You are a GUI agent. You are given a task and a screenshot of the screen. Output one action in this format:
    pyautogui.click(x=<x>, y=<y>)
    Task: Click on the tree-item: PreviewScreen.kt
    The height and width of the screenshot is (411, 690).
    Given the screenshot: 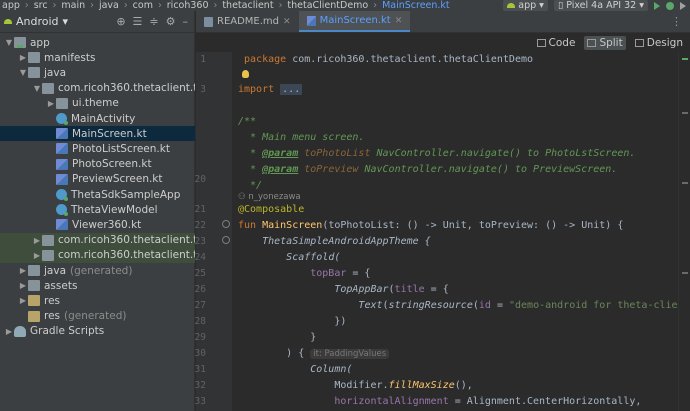 What is the action you would take?
    pyautogui.click(x=97, y=179)
    